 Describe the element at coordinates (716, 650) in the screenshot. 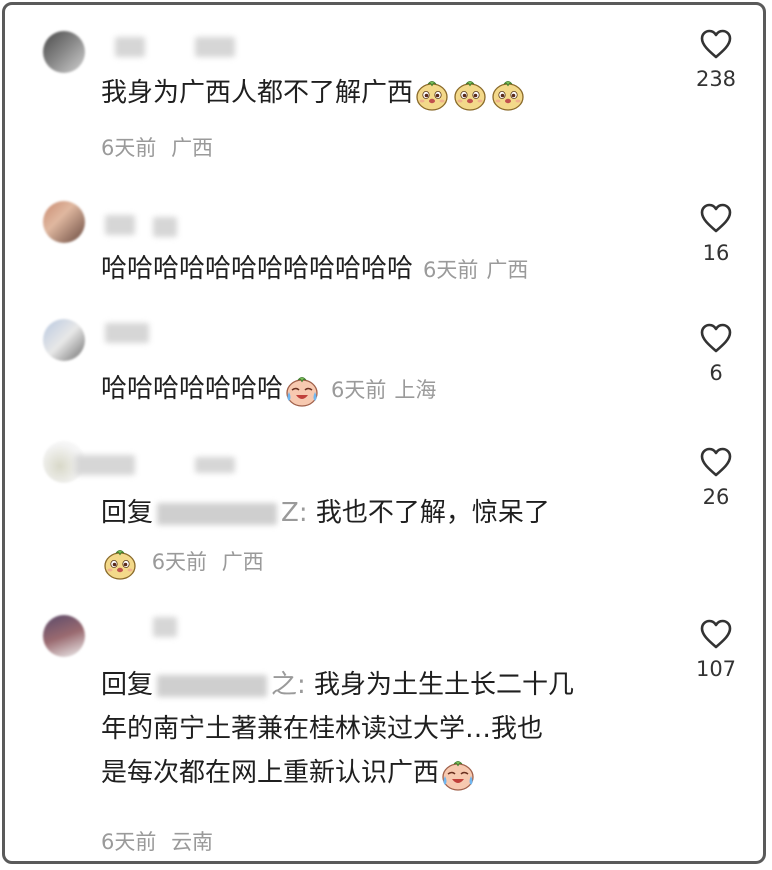

I see `like-button: 107` at that location.